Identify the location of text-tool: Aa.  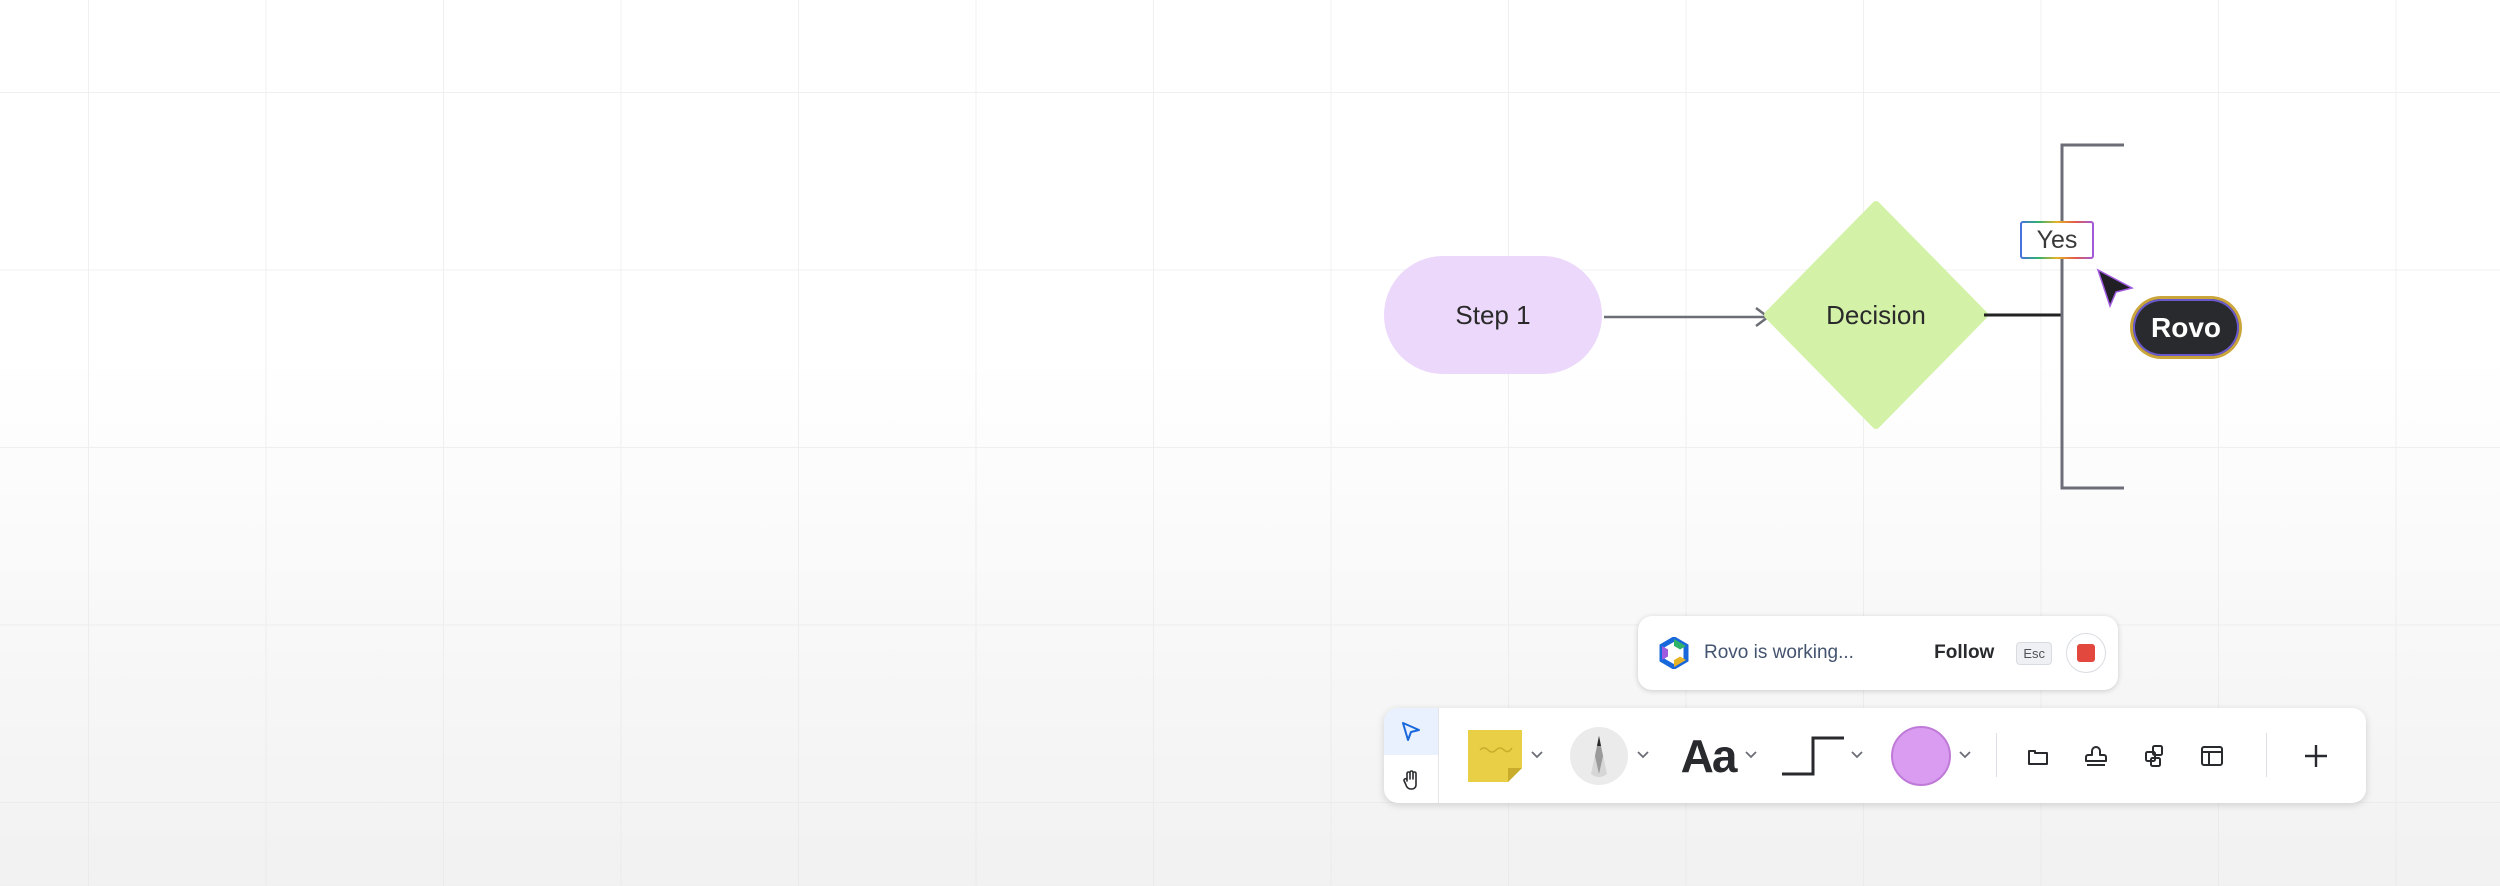
(1708, 755).